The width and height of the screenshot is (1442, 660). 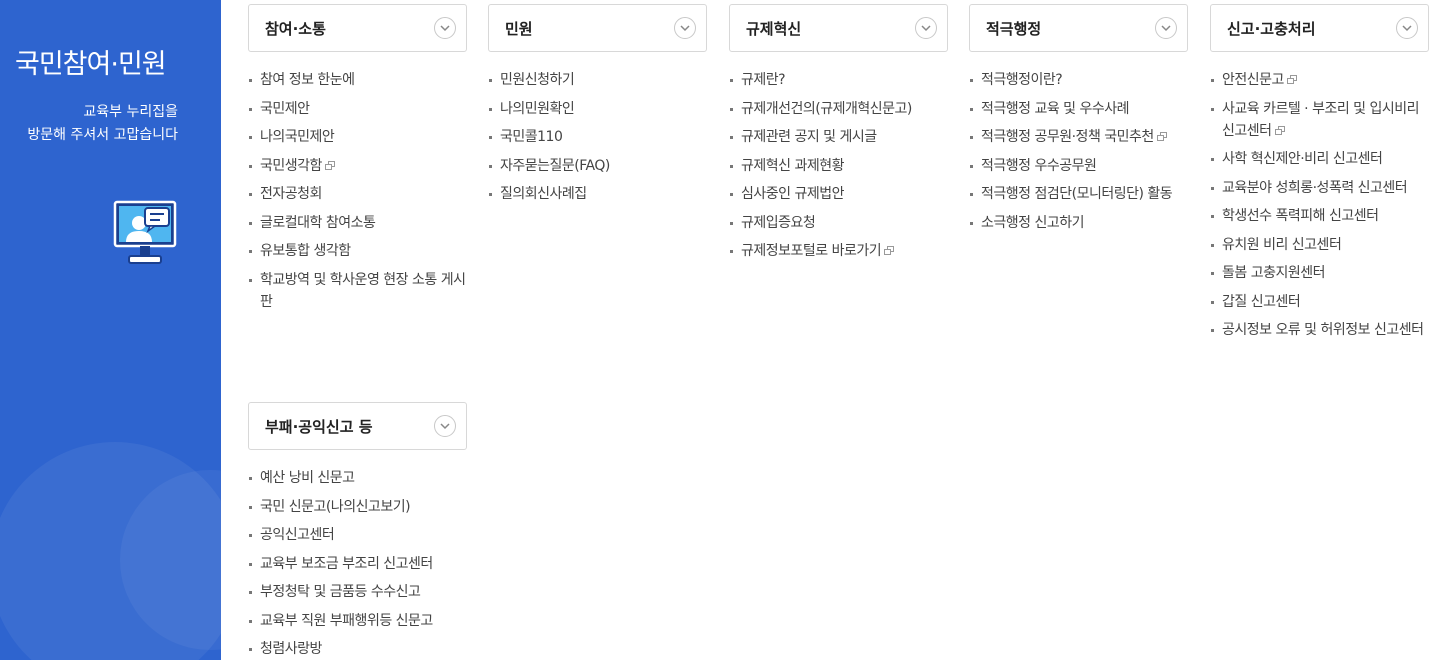 I want to click on menu-link: 소극행정 신고하기, so click(x=1078, y=223).